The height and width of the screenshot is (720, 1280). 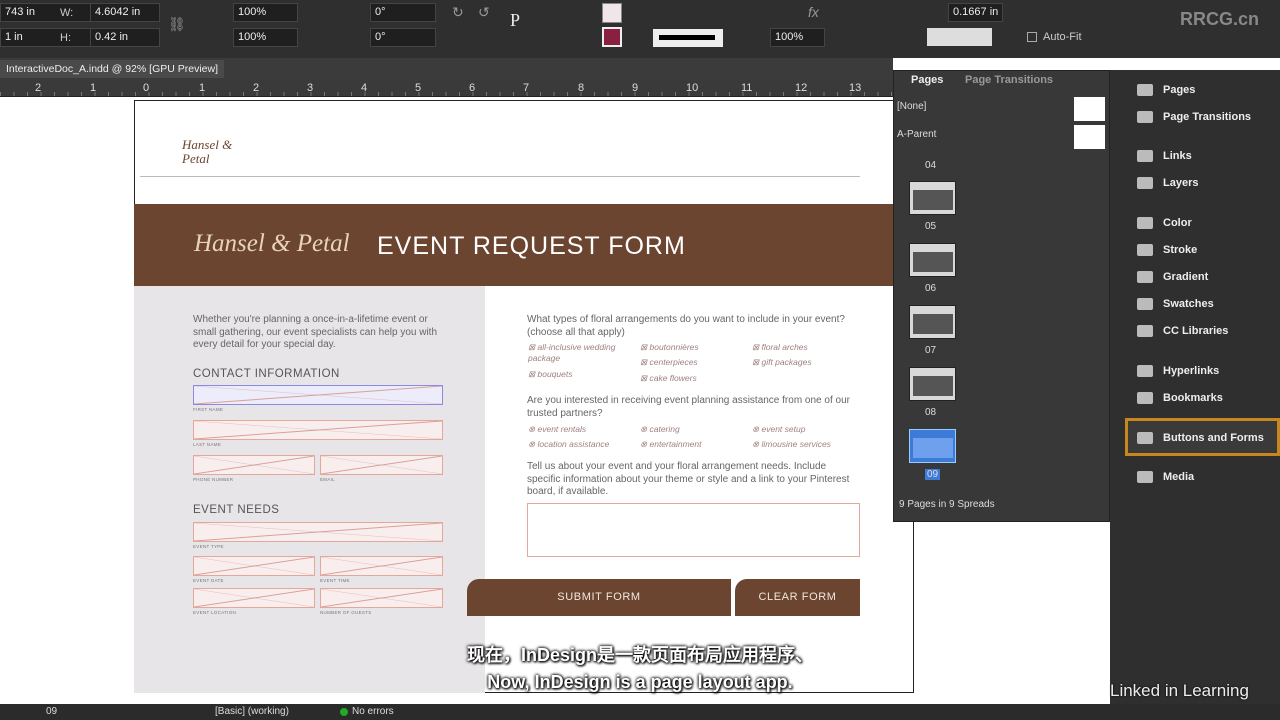 I want to click on details-textarea, so click(x=693, y=530).